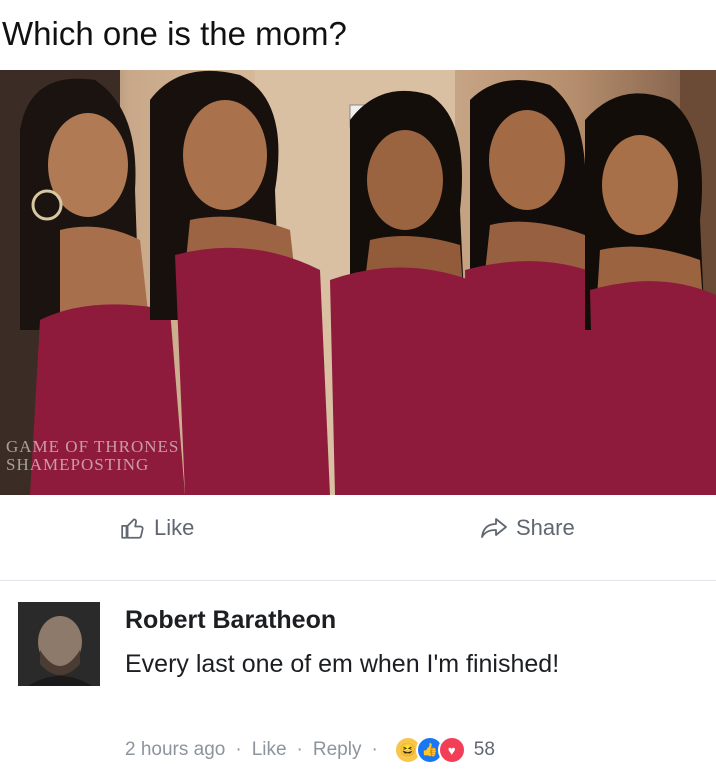 The height and width of the screenshot is (778, 716). I want to click on comment-reply-link: Reply, so click(337, 750).